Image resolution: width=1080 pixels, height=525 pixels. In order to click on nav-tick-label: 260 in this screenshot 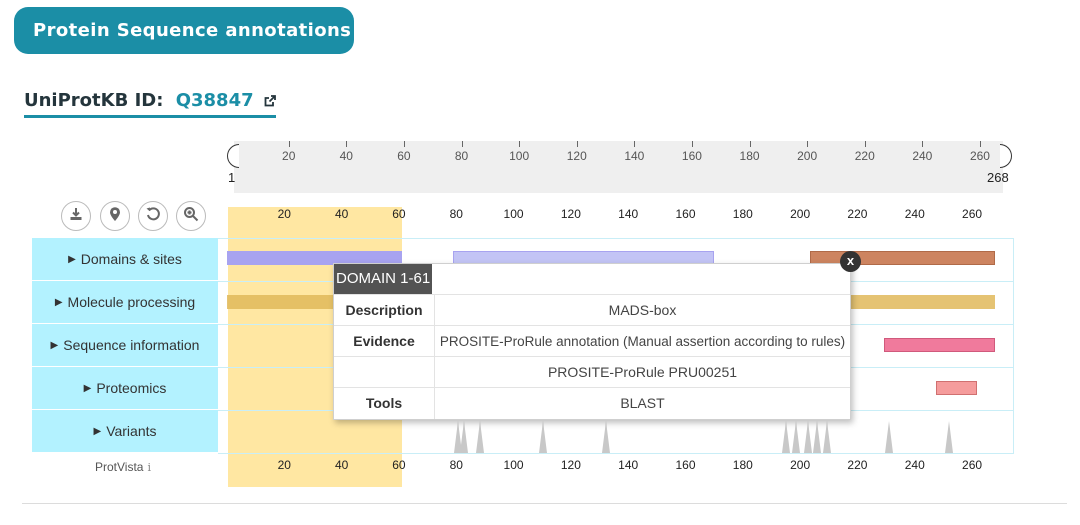, I will do `click(979, 156)`.